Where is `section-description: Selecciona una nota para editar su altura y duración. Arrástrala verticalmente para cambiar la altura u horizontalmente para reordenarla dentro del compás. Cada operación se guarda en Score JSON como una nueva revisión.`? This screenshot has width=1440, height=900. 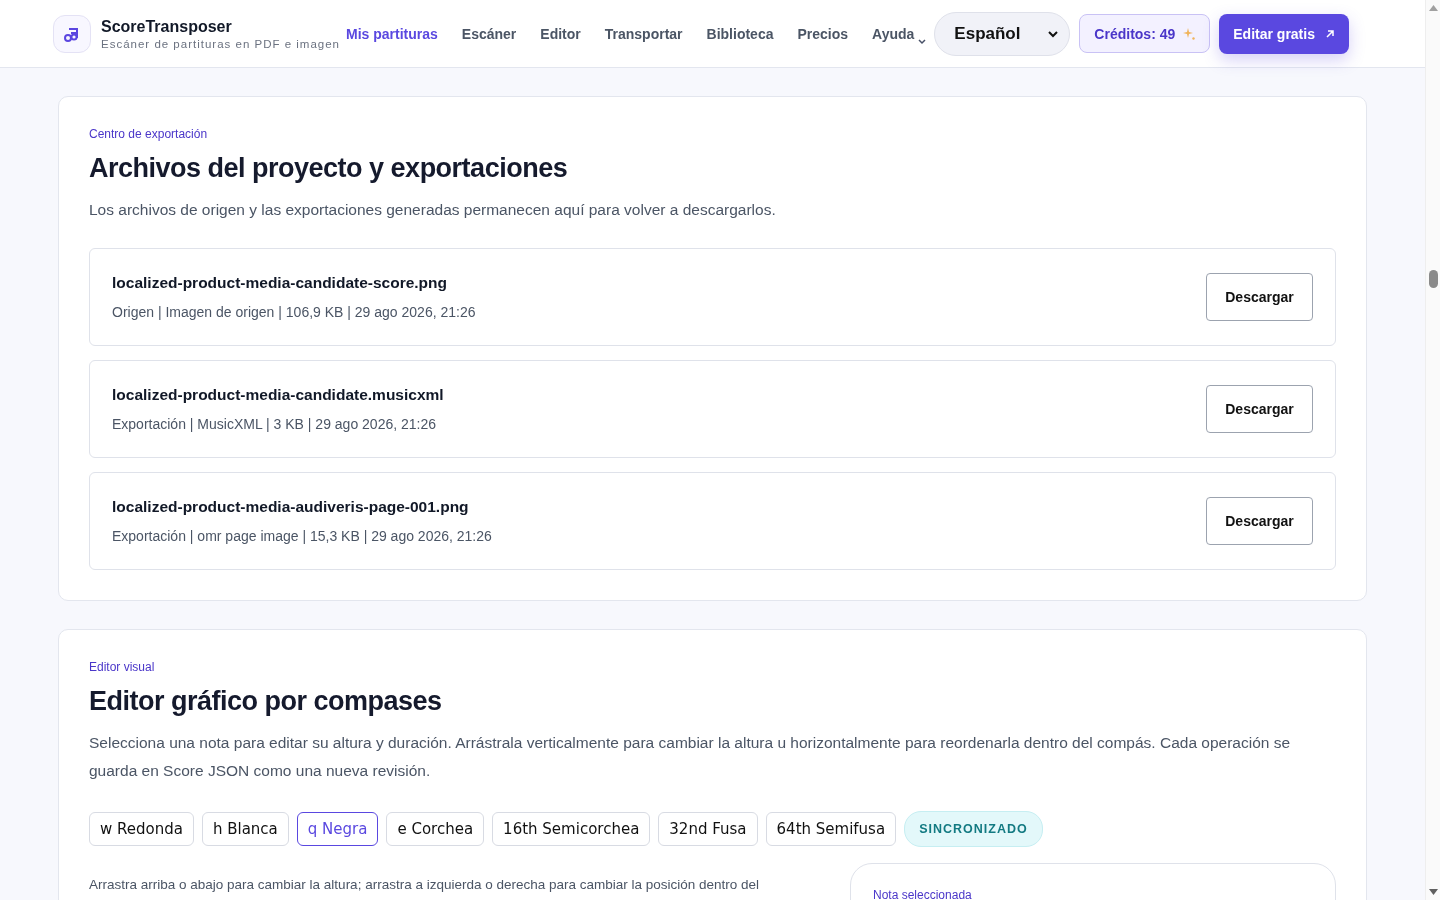 section-description: Selecciona una nota para editar su altura y duración. Arrástrala verticalmente para cambiar la altura u horizontalmente para reordenarla dentro del compás. Cada operación se guarda en Score JSON como una nueva revisión. is located at coordinates (690, 757).